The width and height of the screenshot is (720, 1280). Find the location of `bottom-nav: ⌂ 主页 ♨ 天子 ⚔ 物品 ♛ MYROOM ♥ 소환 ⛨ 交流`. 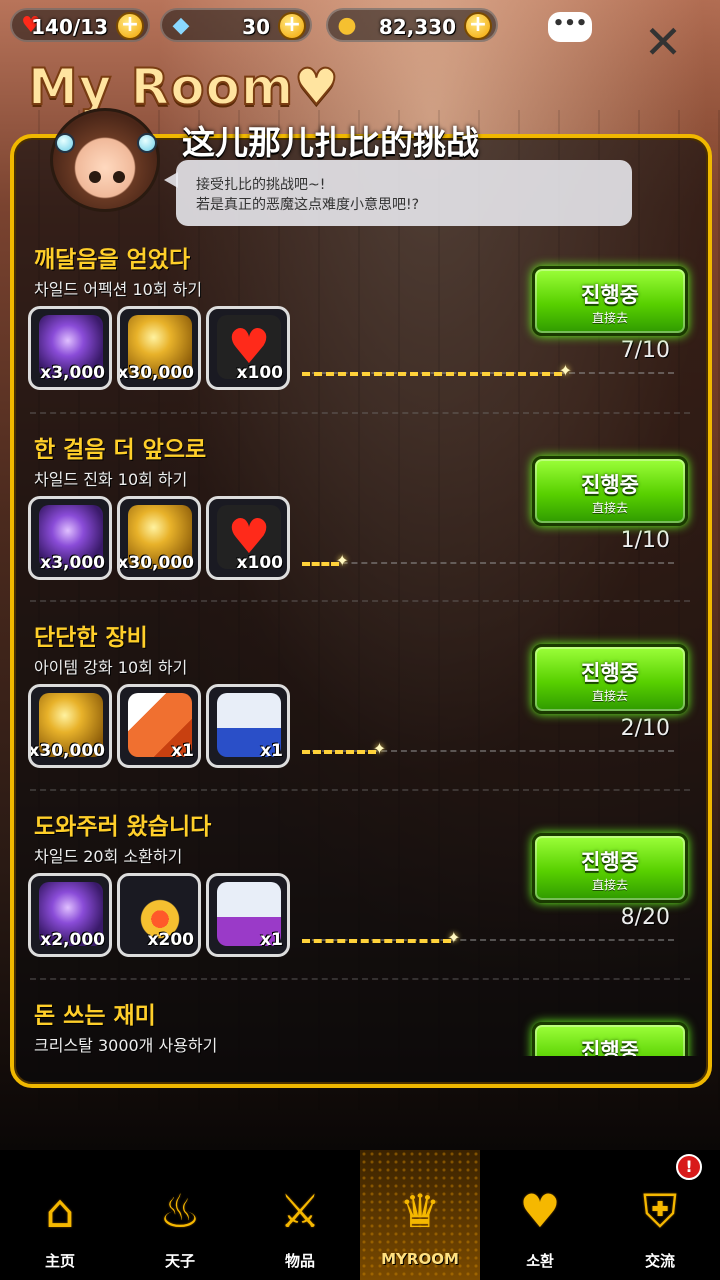

bottom-nav: ⌂ 主页 ♨ 天子 ⚔ 物品 ♛ MYROOM ♥ 소환 ⛨ 交流 is located at coordinates (360, 1215).